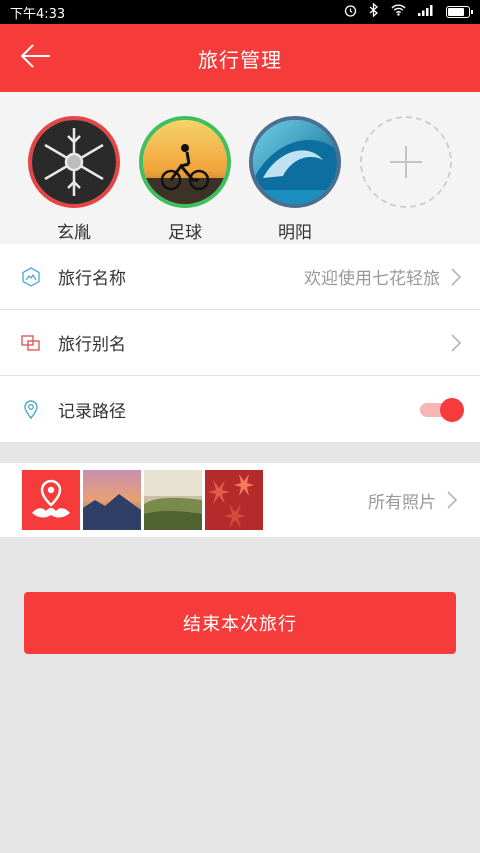 Image resolution: width=480 pixels, height=853 pixels. Describe the element at coordinates (350, 12) in the screenshot. I see `alarm-icon` at that location.